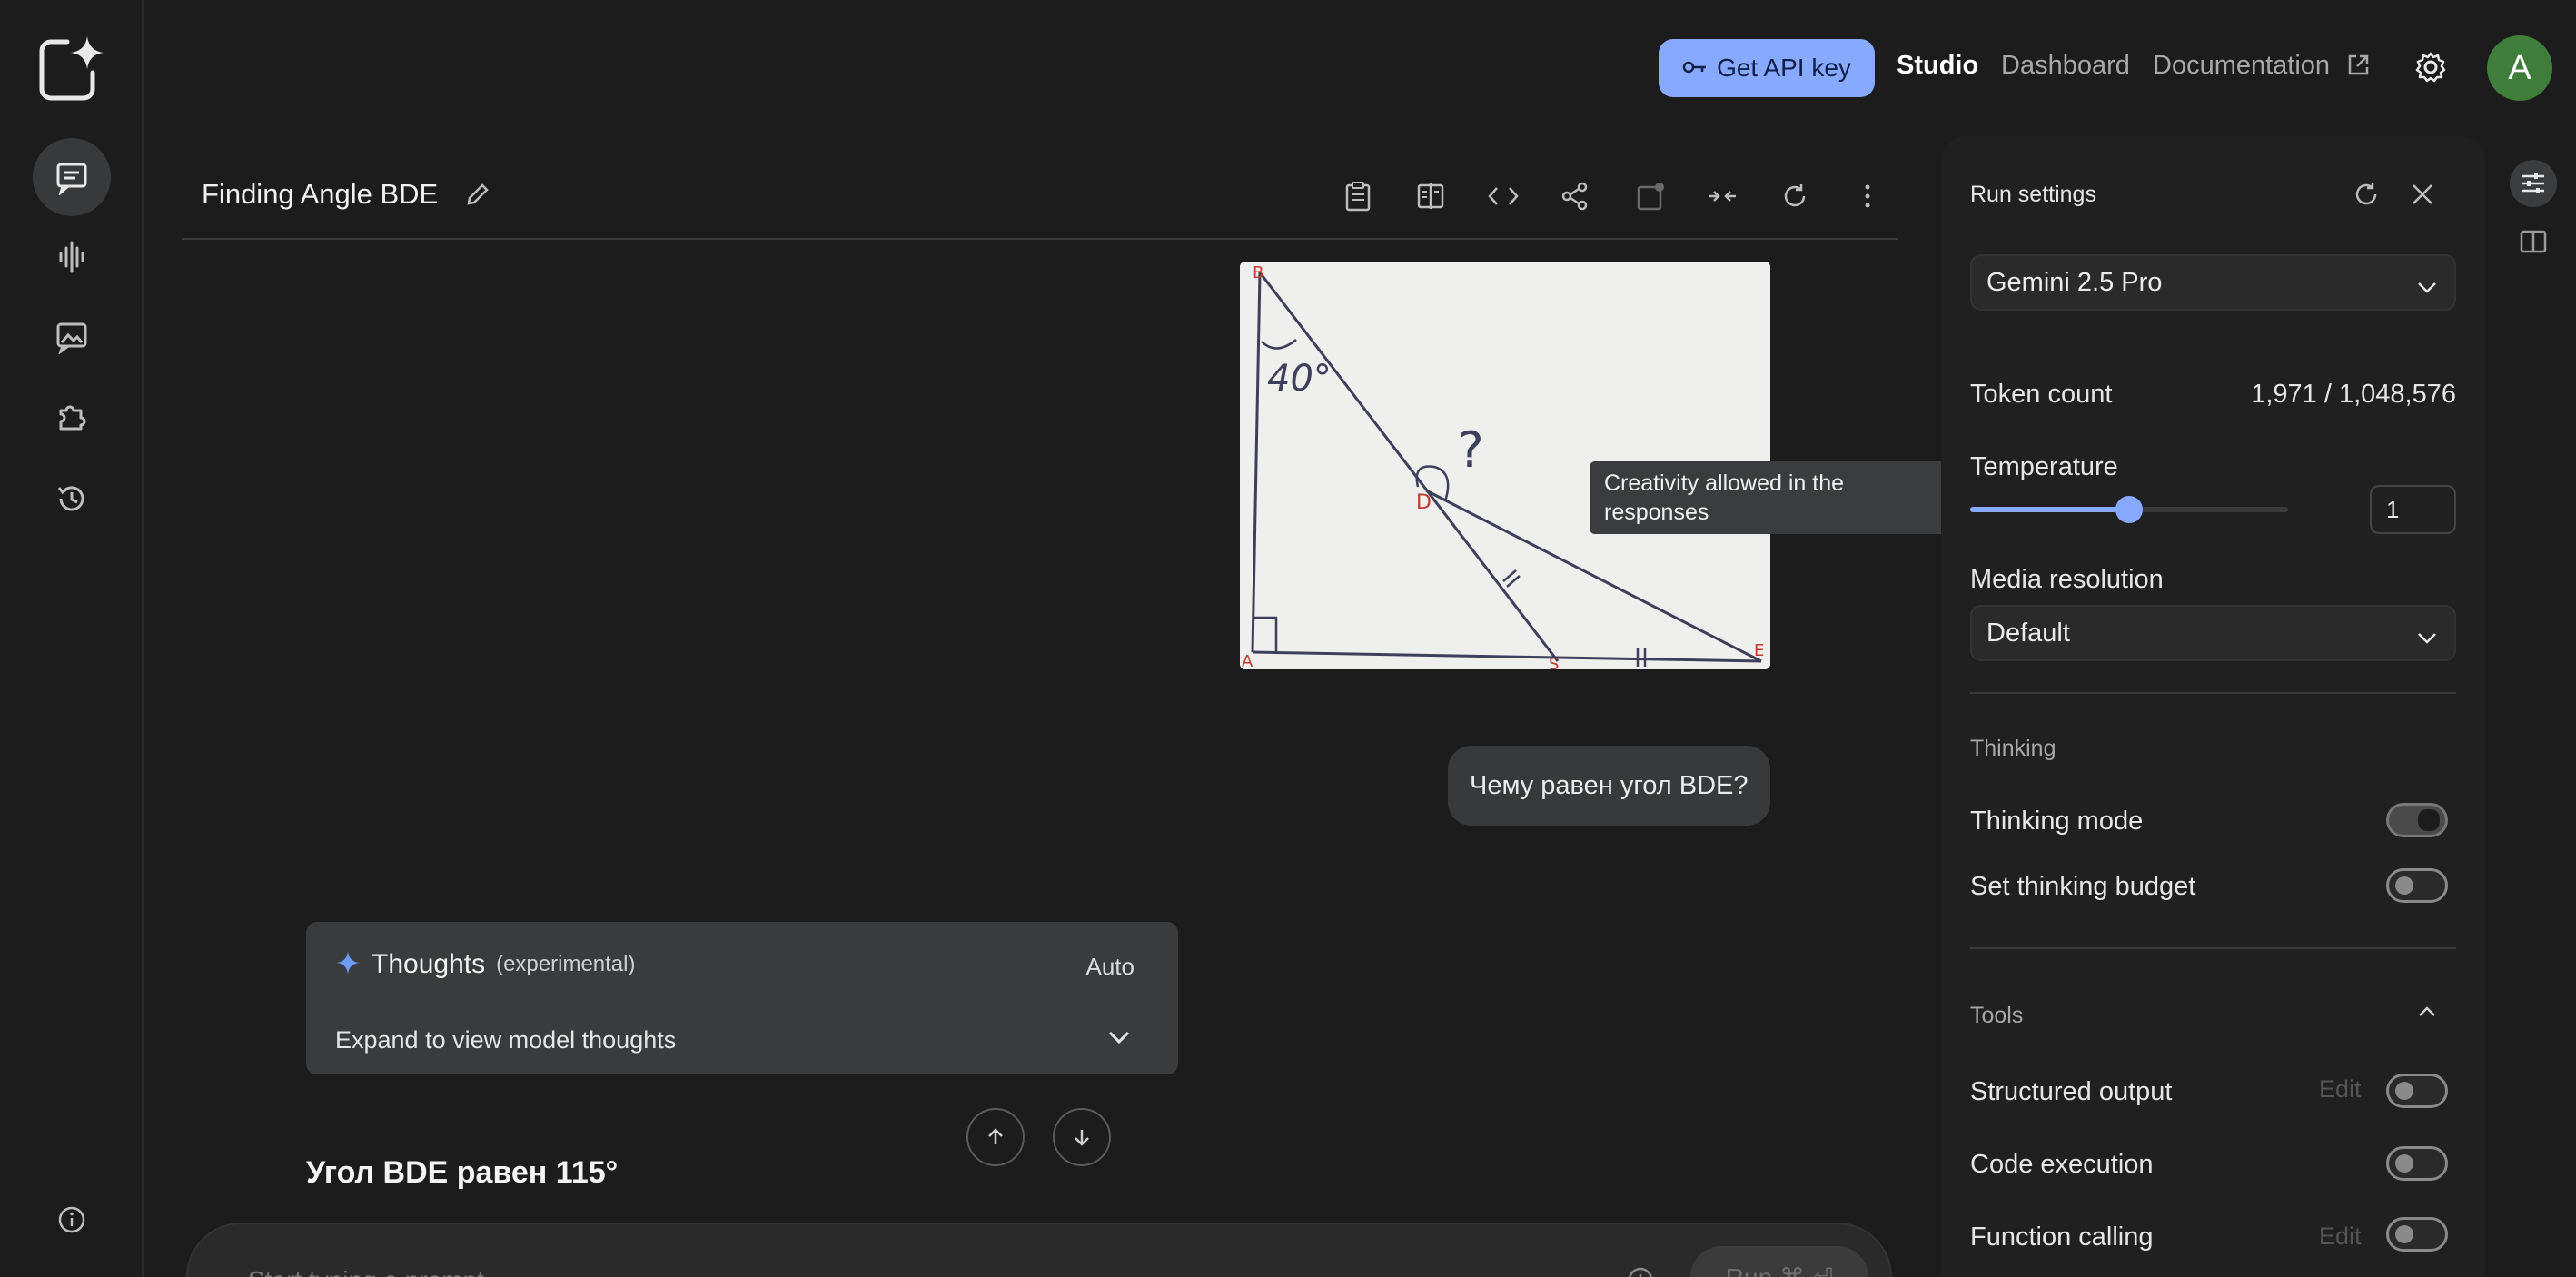 This screenshot has width=2576, height=1277. Describe the element at coordinates (1110, 967) in the screenshot. I see `thoughts-mode: Auto` at that location.